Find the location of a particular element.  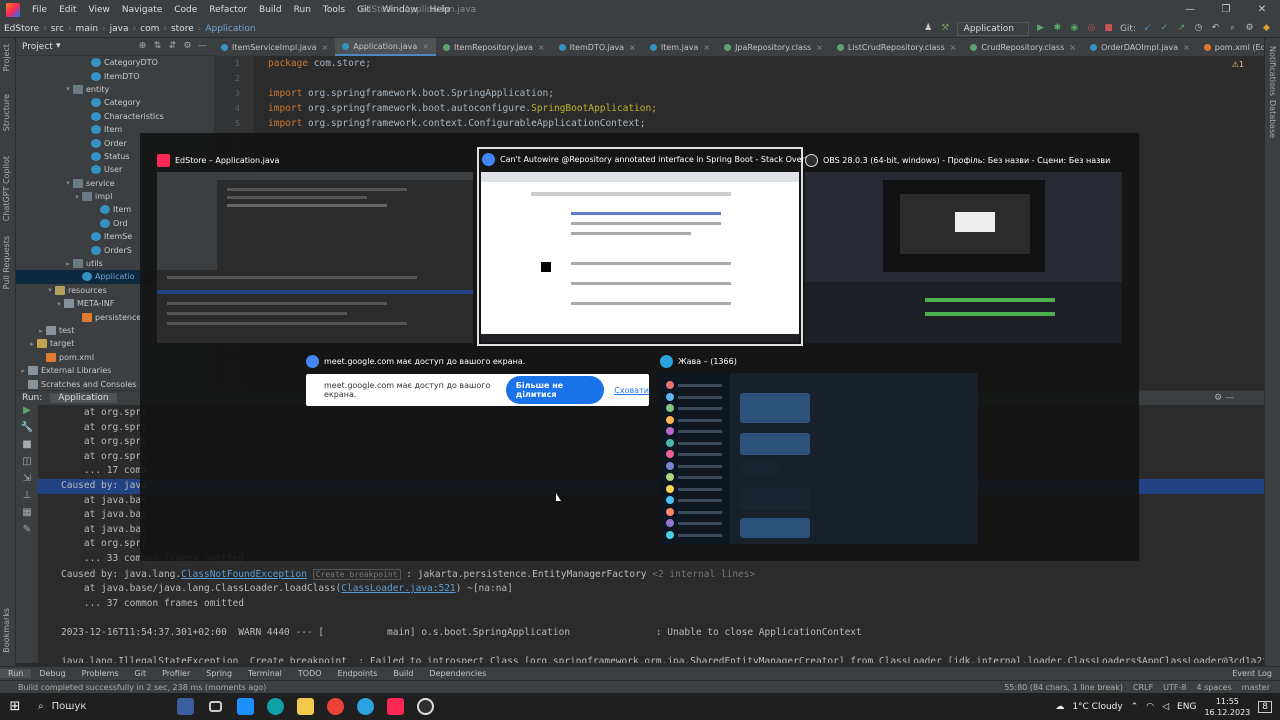

editor-tab: Application.java × is located at coordinates (385, 47).